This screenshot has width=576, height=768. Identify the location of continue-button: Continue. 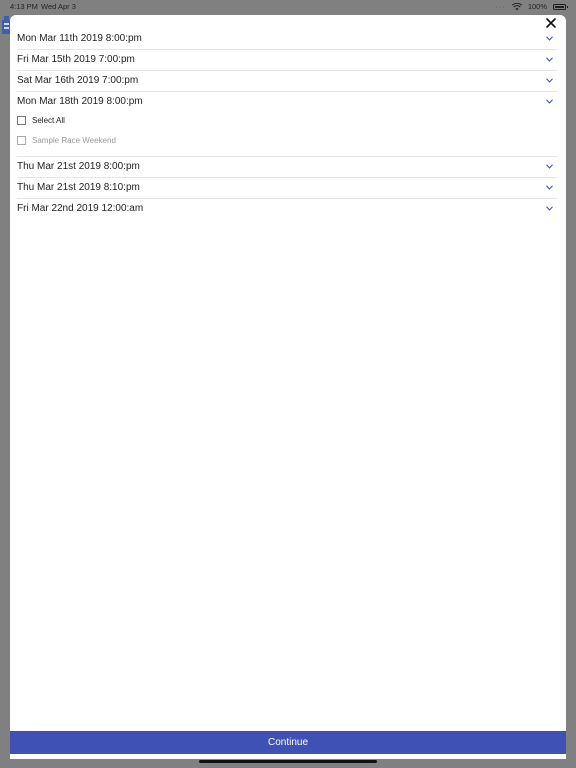
(288, 742).